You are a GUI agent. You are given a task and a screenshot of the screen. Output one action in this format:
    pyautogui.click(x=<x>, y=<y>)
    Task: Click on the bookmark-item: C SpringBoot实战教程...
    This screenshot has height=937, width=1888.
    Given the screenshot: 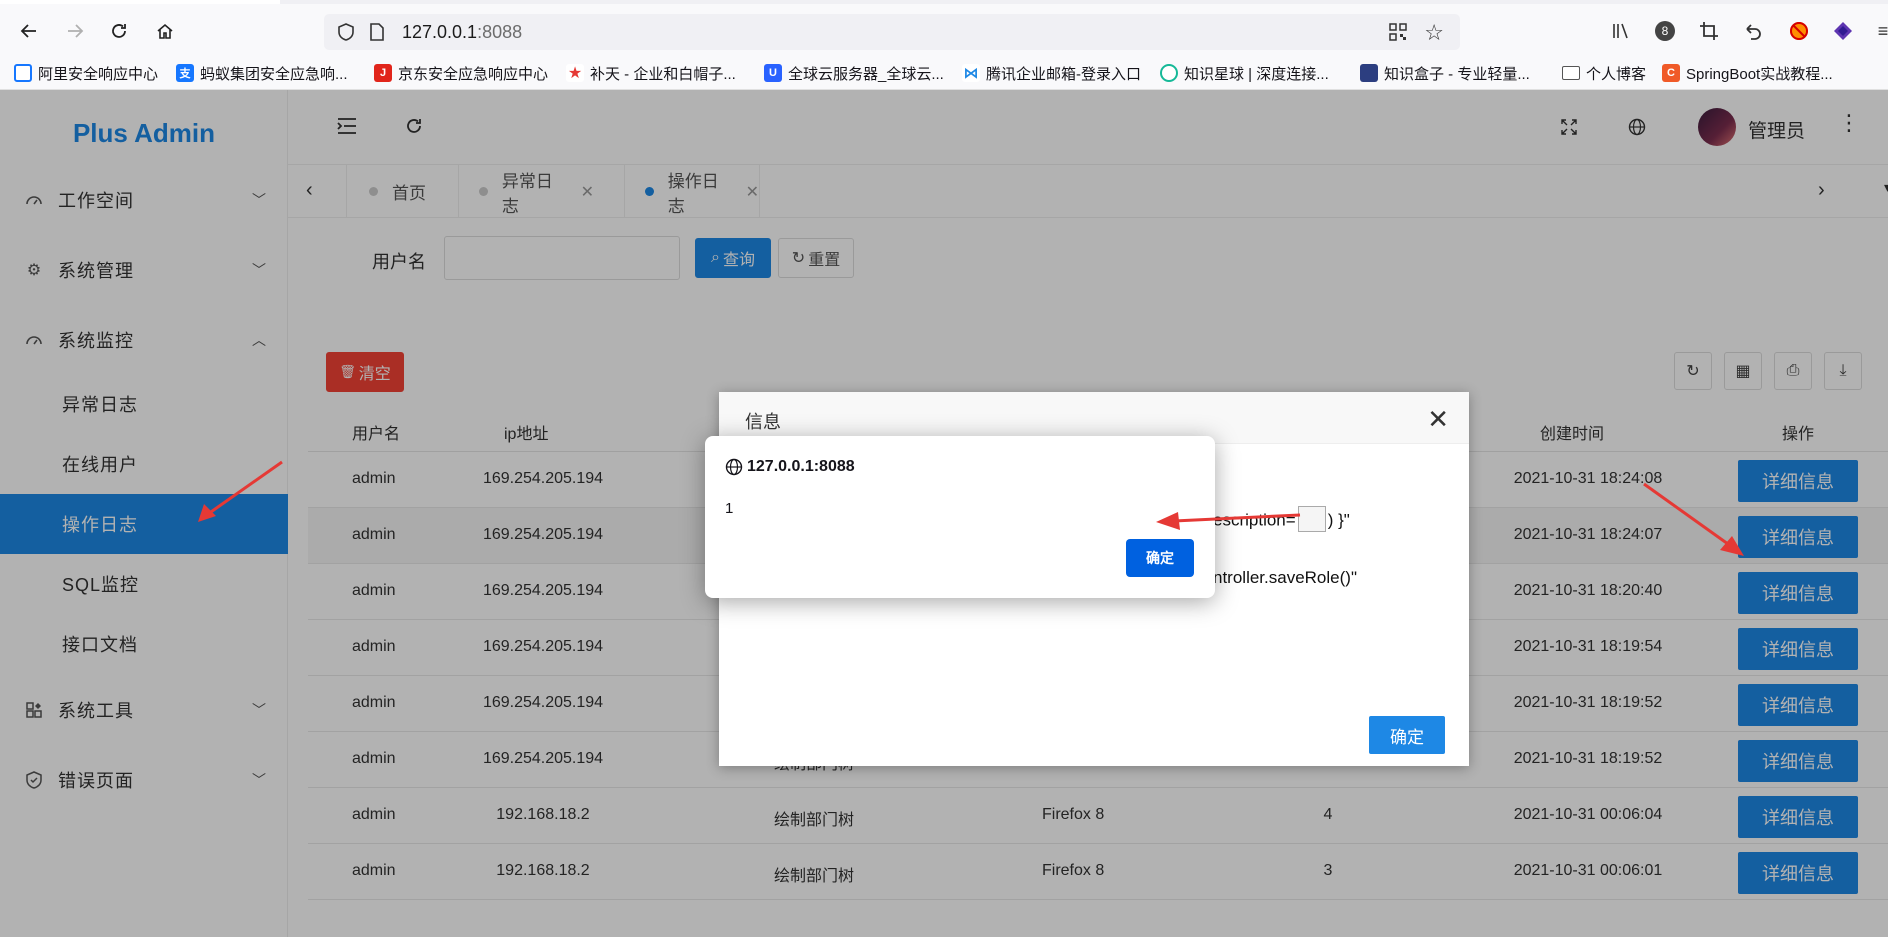 What is the action you would take?
    pyautogui.click(x=1747, y=73)
    